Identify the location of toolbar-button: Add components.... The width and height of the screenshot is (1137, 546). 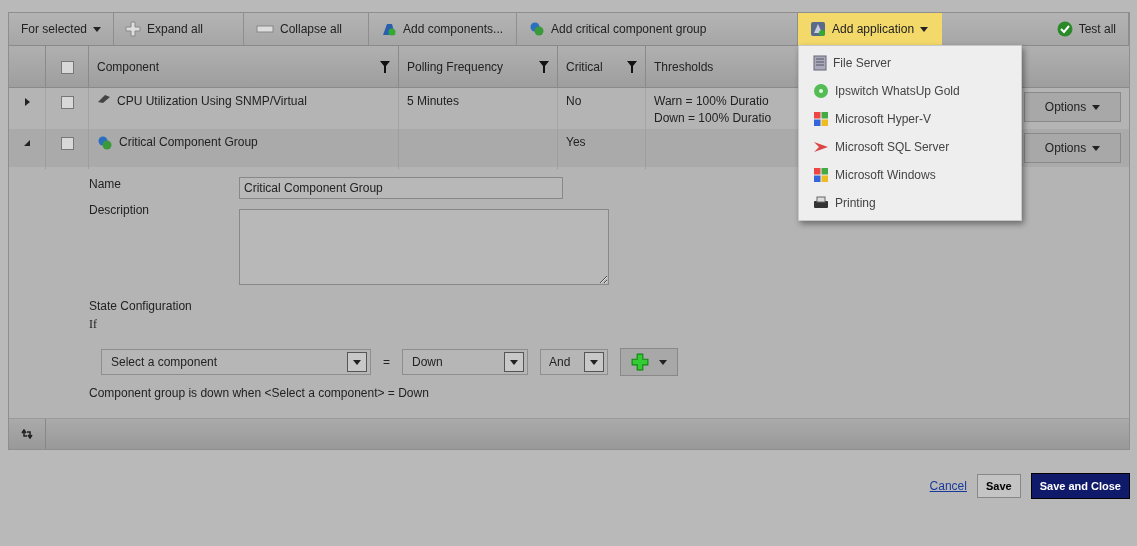
(443, 29).